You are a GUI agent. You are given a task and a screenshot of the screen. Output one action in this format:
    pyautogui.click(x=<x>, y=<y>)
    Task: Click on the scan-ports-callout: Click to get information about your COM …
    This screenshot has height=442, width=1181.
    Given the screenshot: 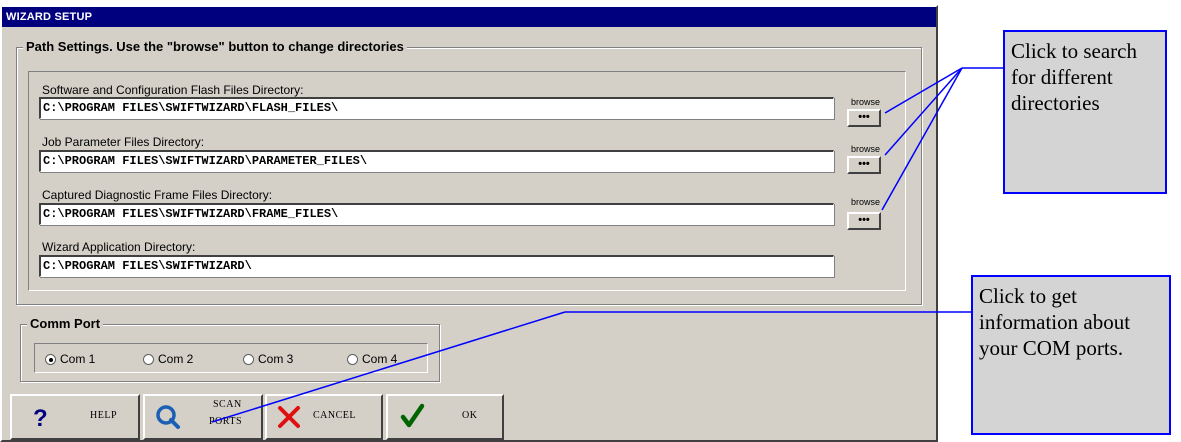 What is the action you would take?
    pyautogui.click(x=1071, y=355)
    